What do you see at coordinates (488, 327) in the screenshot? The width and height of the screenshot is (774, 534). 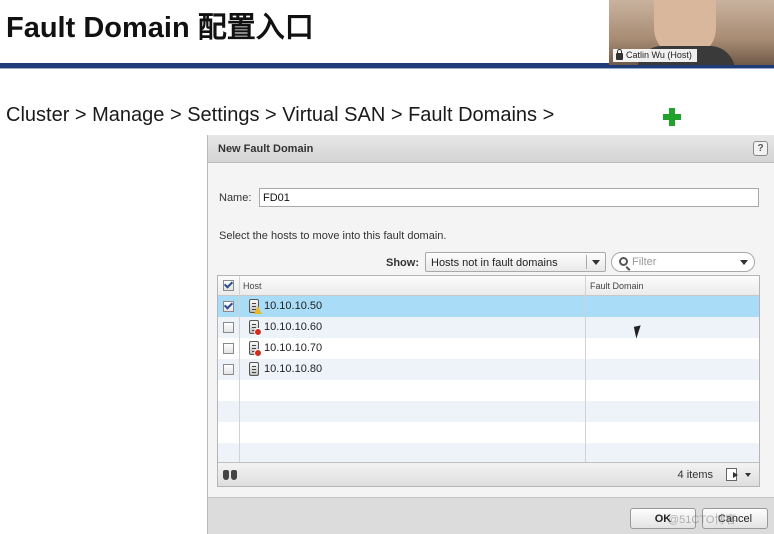 I see `table-row: 10.10.10.60` at bounding box center [488, 327].